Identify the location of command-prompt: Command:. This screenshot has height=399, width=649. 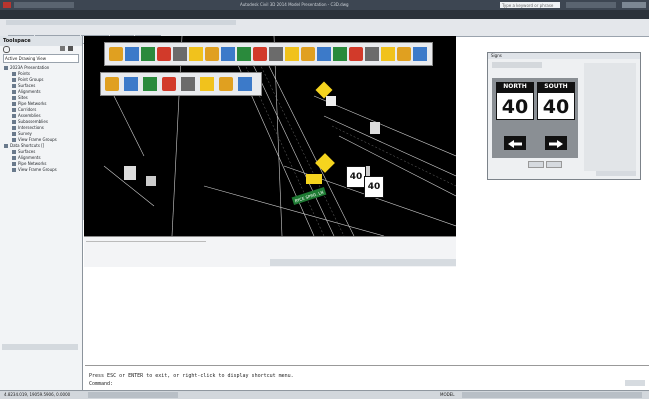
(101, 384).